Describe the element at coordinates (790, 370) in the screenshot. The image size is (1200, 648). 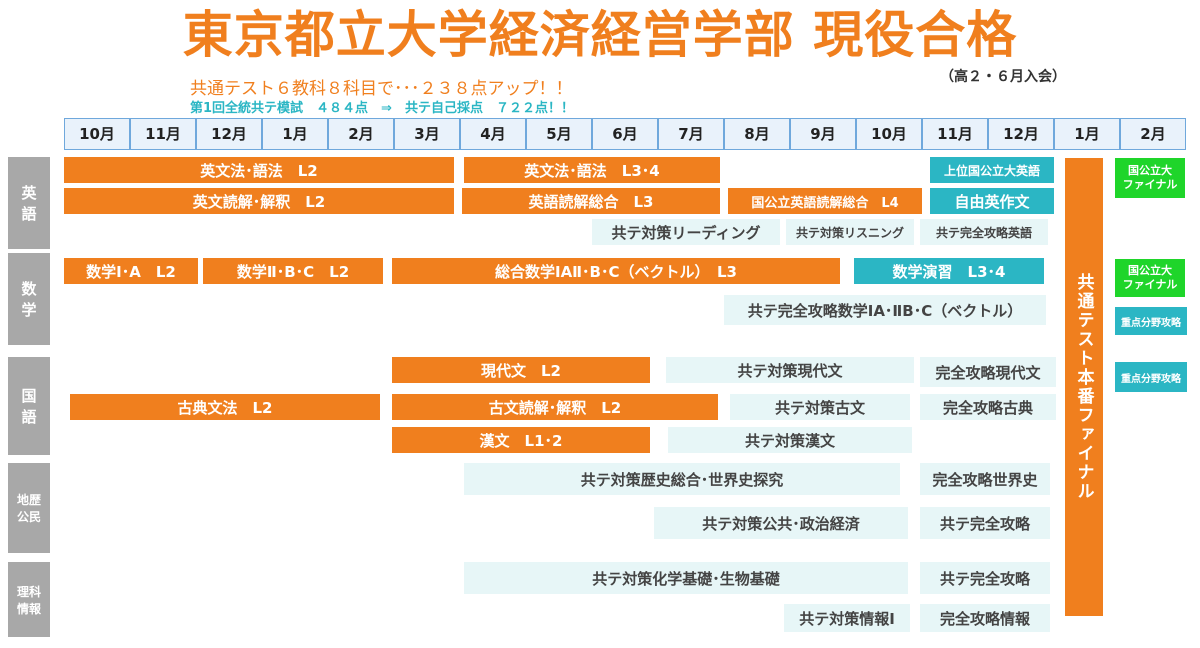
I see `course-bar: 共テ対策現代文` at that location.